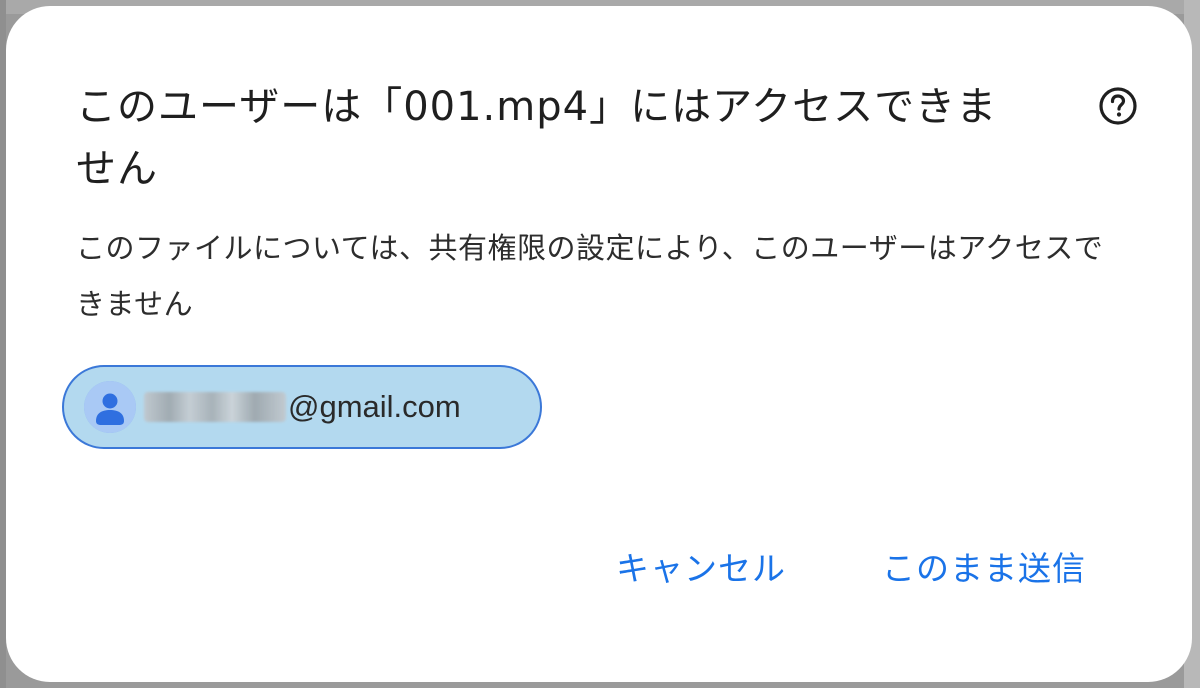  I want to click on person-icon, so click(110, 407).